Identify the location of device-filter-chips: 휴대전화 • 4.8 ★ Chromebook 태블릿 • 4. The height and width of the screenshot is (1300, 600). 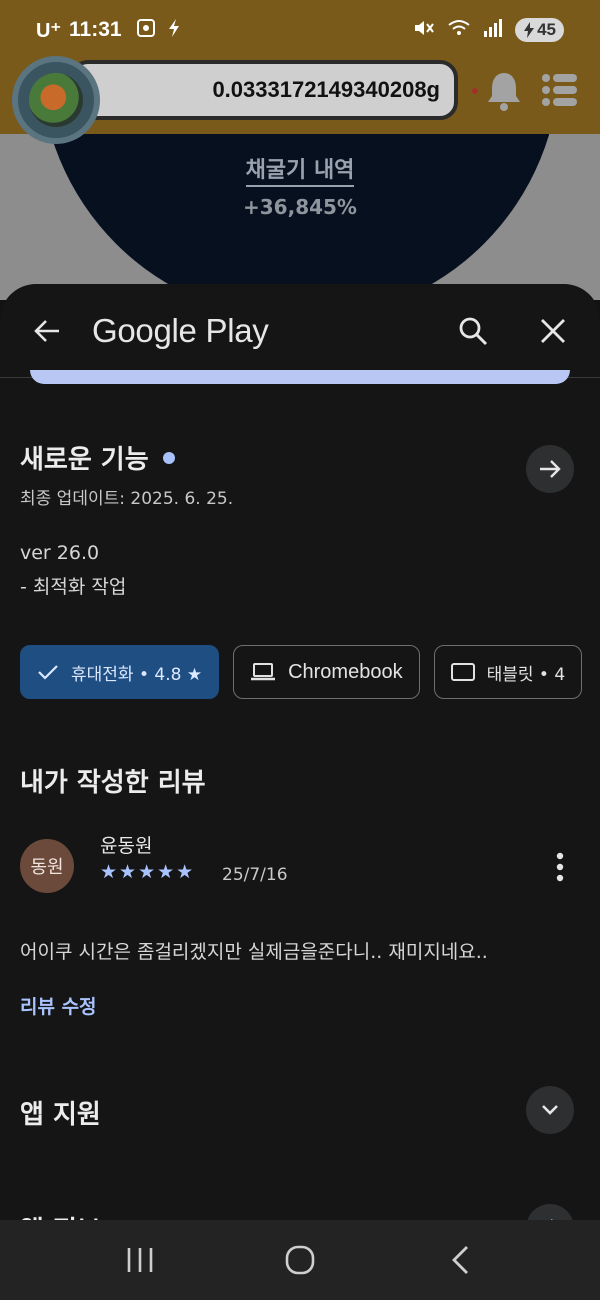
(301, 672).